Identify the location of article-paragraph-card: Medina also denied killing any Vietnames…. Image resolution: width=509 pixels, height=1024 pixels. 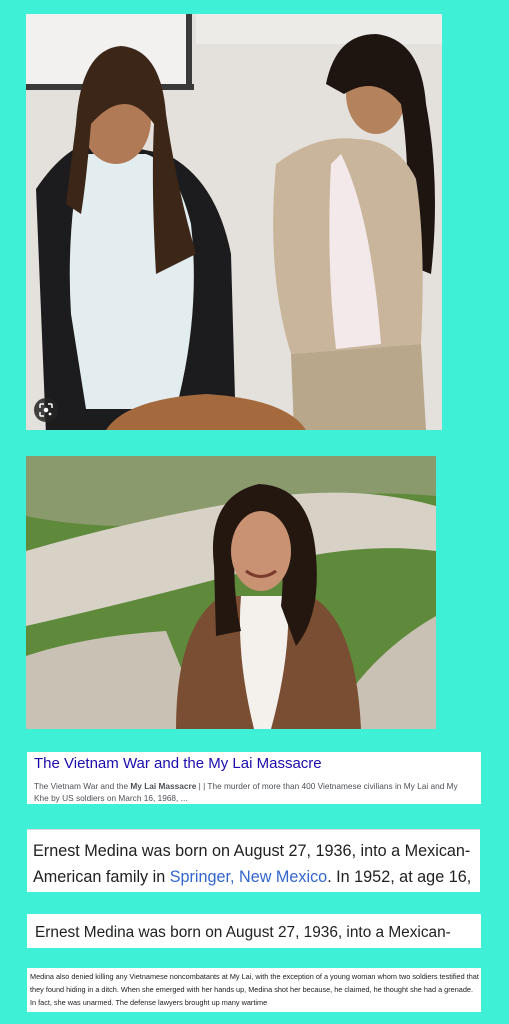
(254, 990).